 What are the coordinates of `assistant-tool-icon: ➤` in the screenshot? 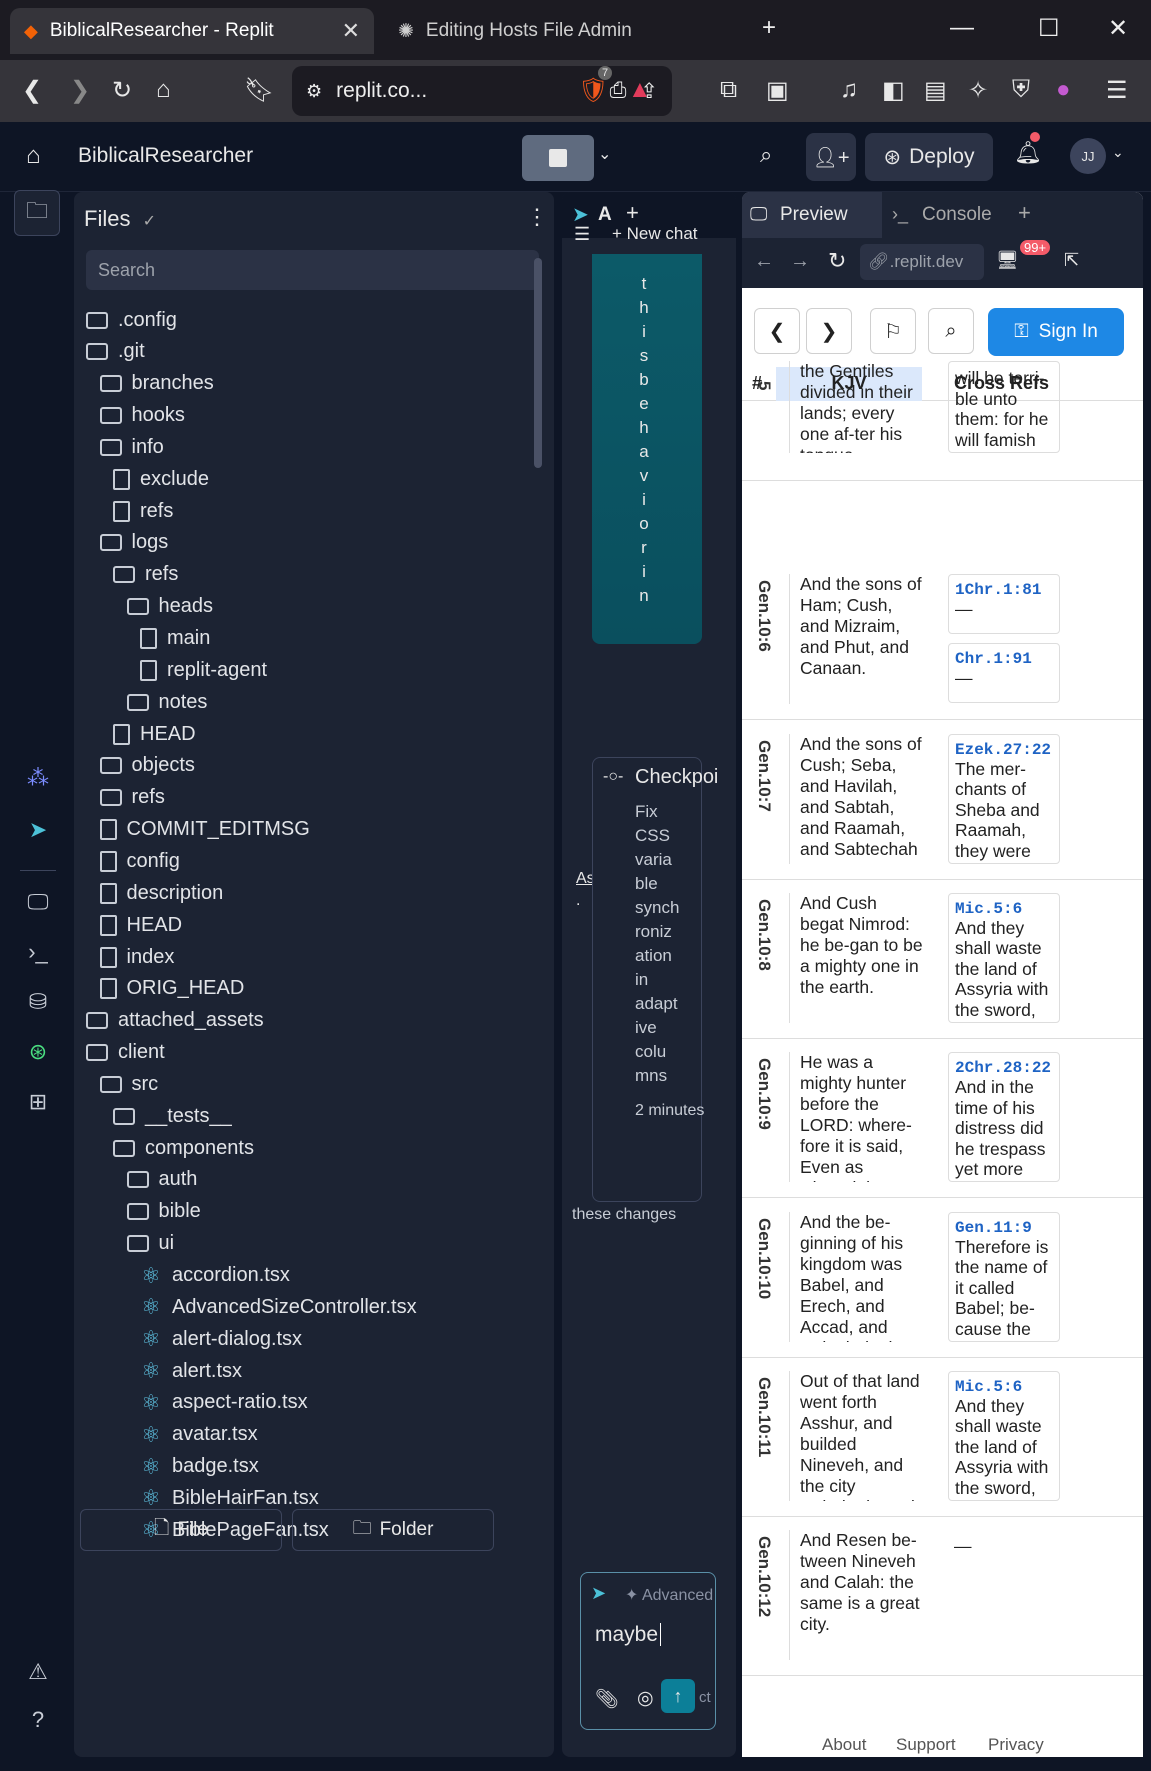 It's located at (38, 830).